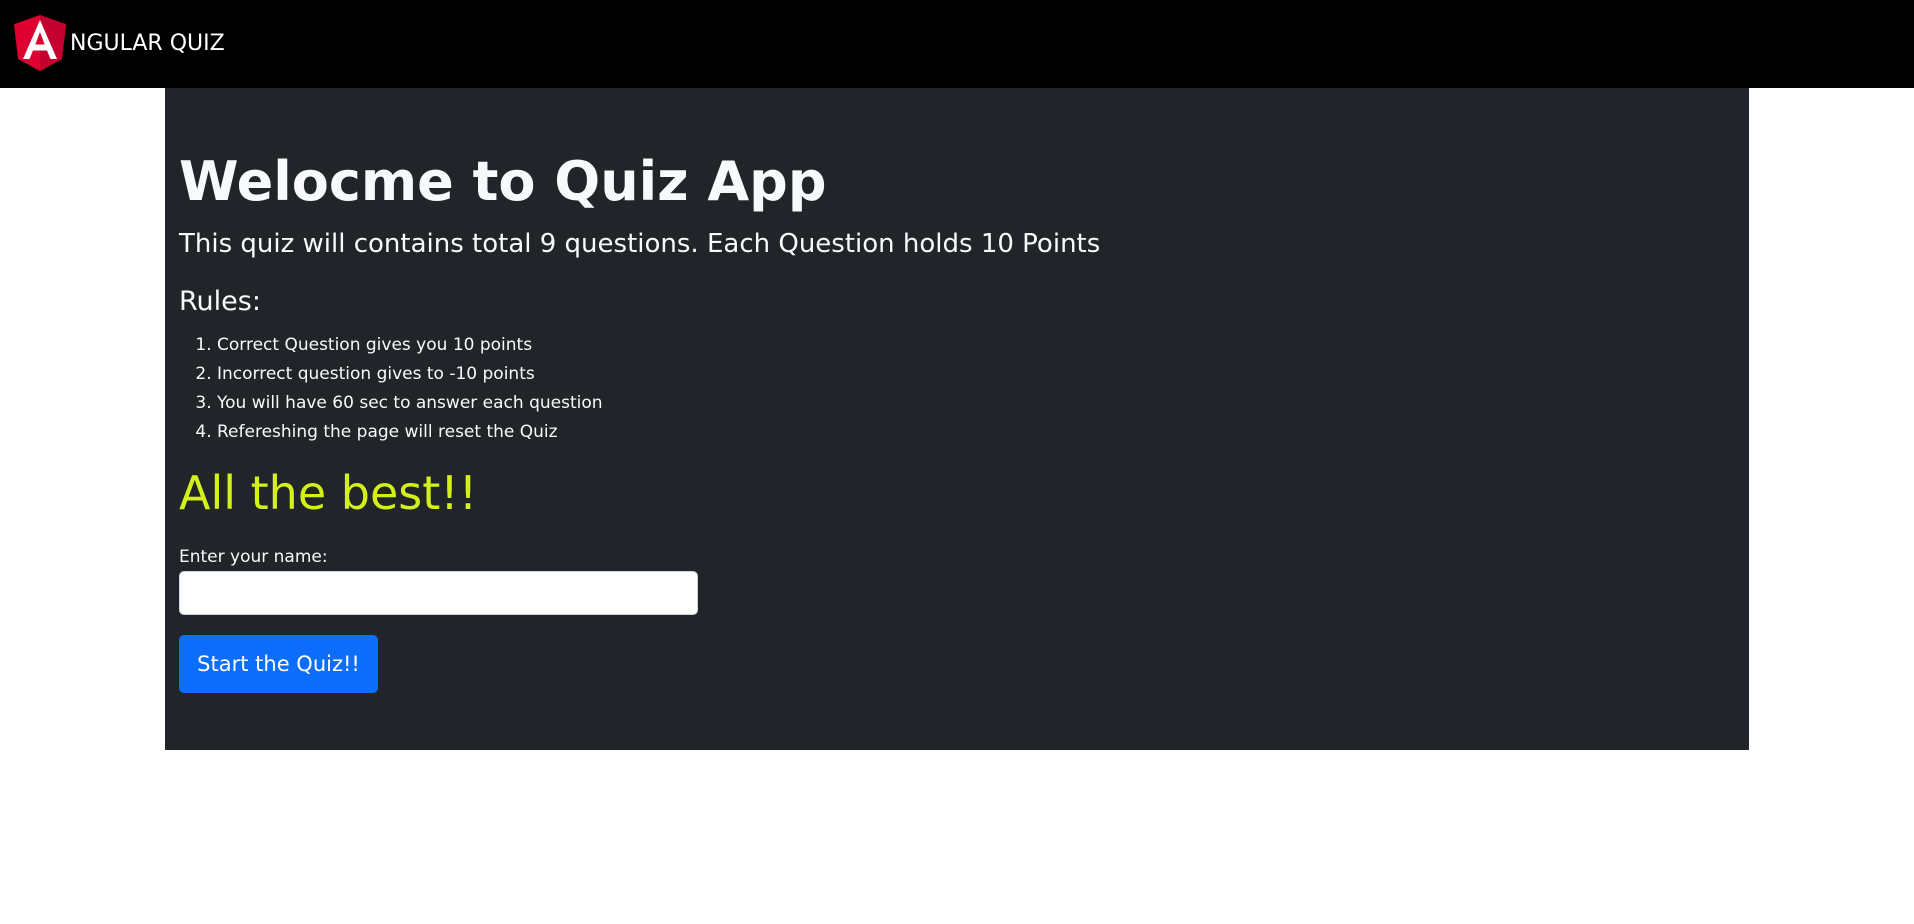 This screenshot has width=1914, height=924. What do you see at coordinates (503, 181) in the screenshot?
I see `page-title: Welocme to Quiz App` at bounding box center [503, 181].